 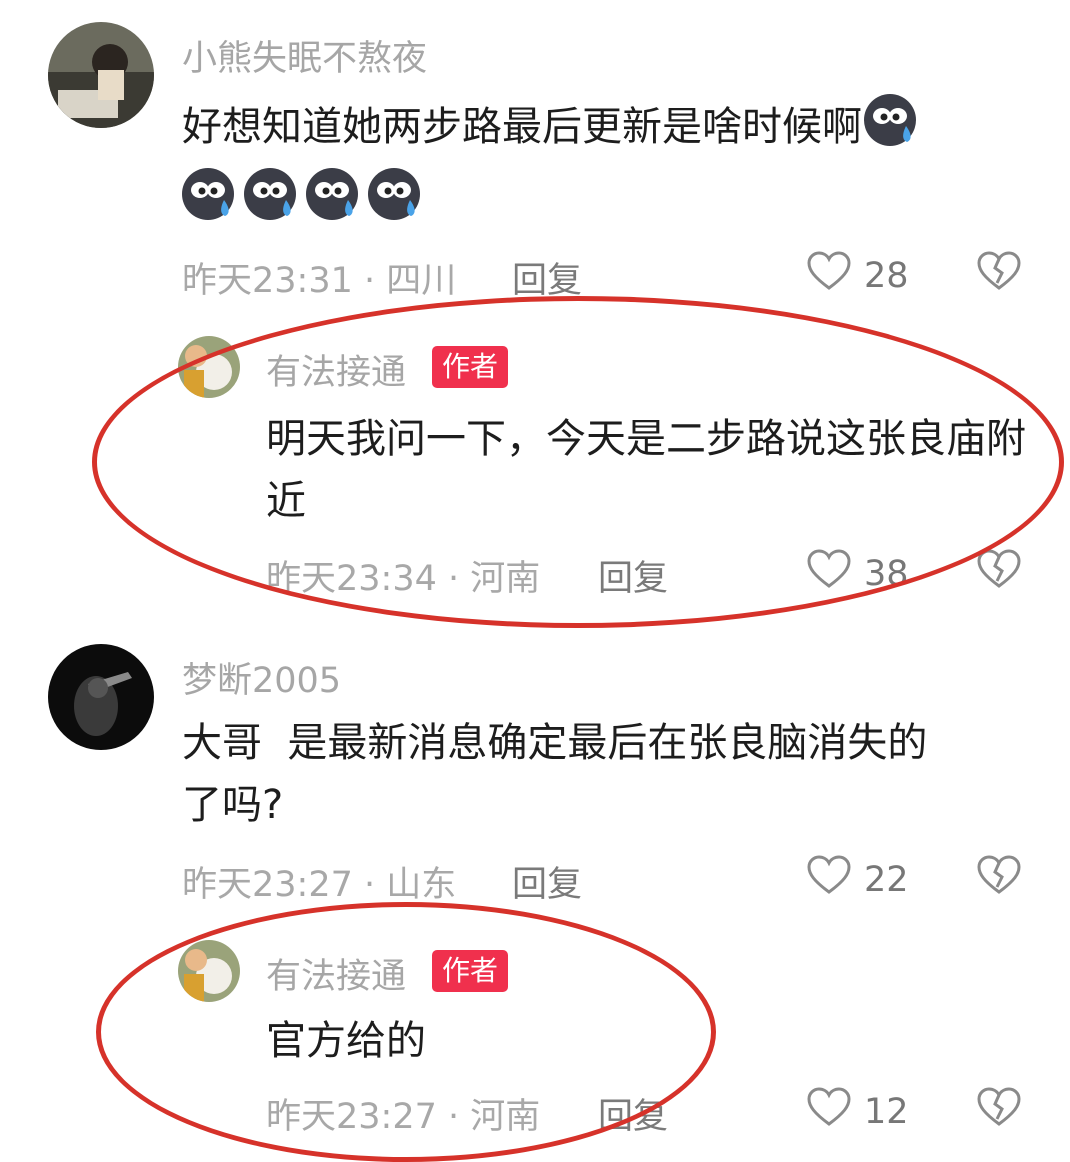 What do you see at coordinates (319, 281) in the screenshot?
I see `time-location: 昨天23:31 · 四川` at bounding box center [319, 281].